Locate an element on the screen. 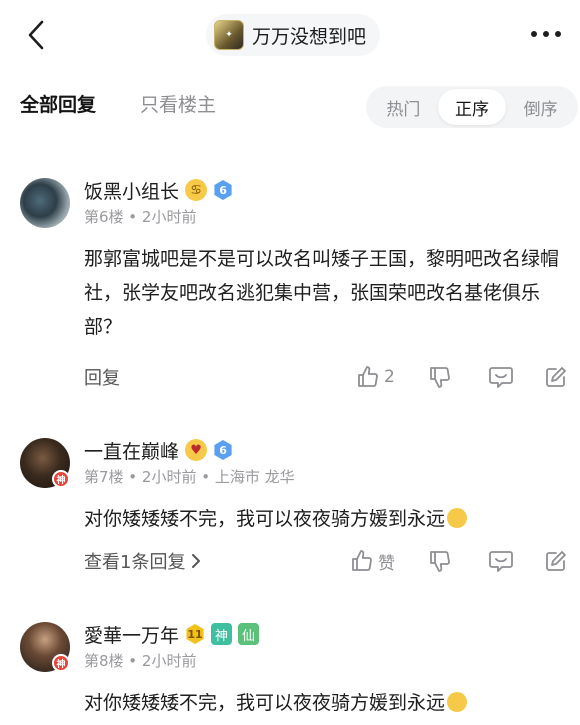 The height and width of the screenshot is (725, 580). zodiac-cancer-icon: ♋ is located at coordinates (196, 190).